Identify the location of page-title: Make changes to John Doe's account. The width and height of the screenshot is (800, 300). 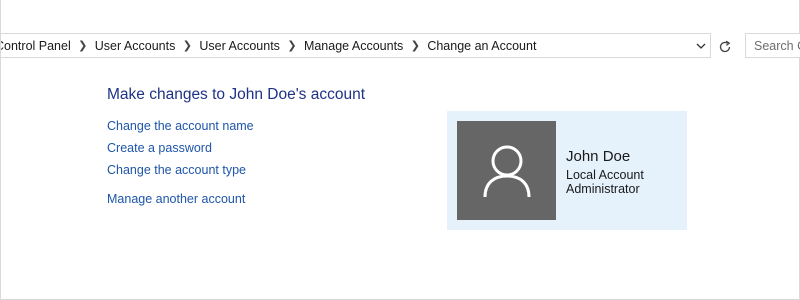
(236, 94).